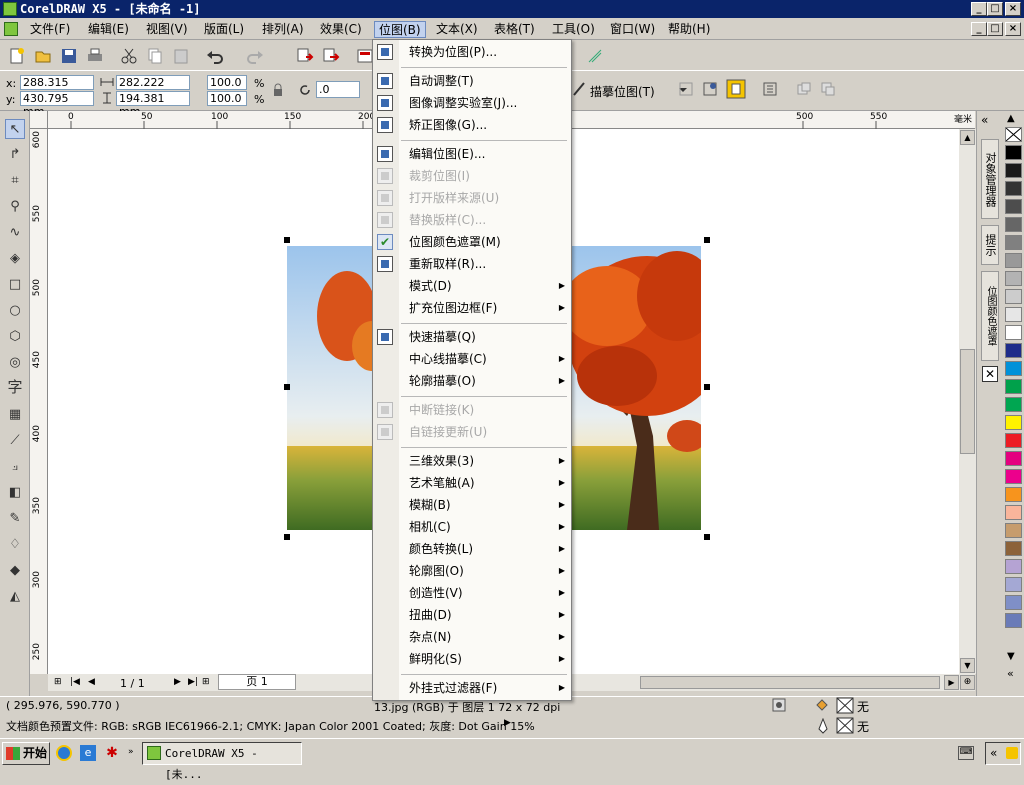 This screenshot has width=1024, height=785. What do you see at coordinates (64, 753) in the screenshot?
I see `chrome-quicklaunch-icon` at bounding box center [64, 753].